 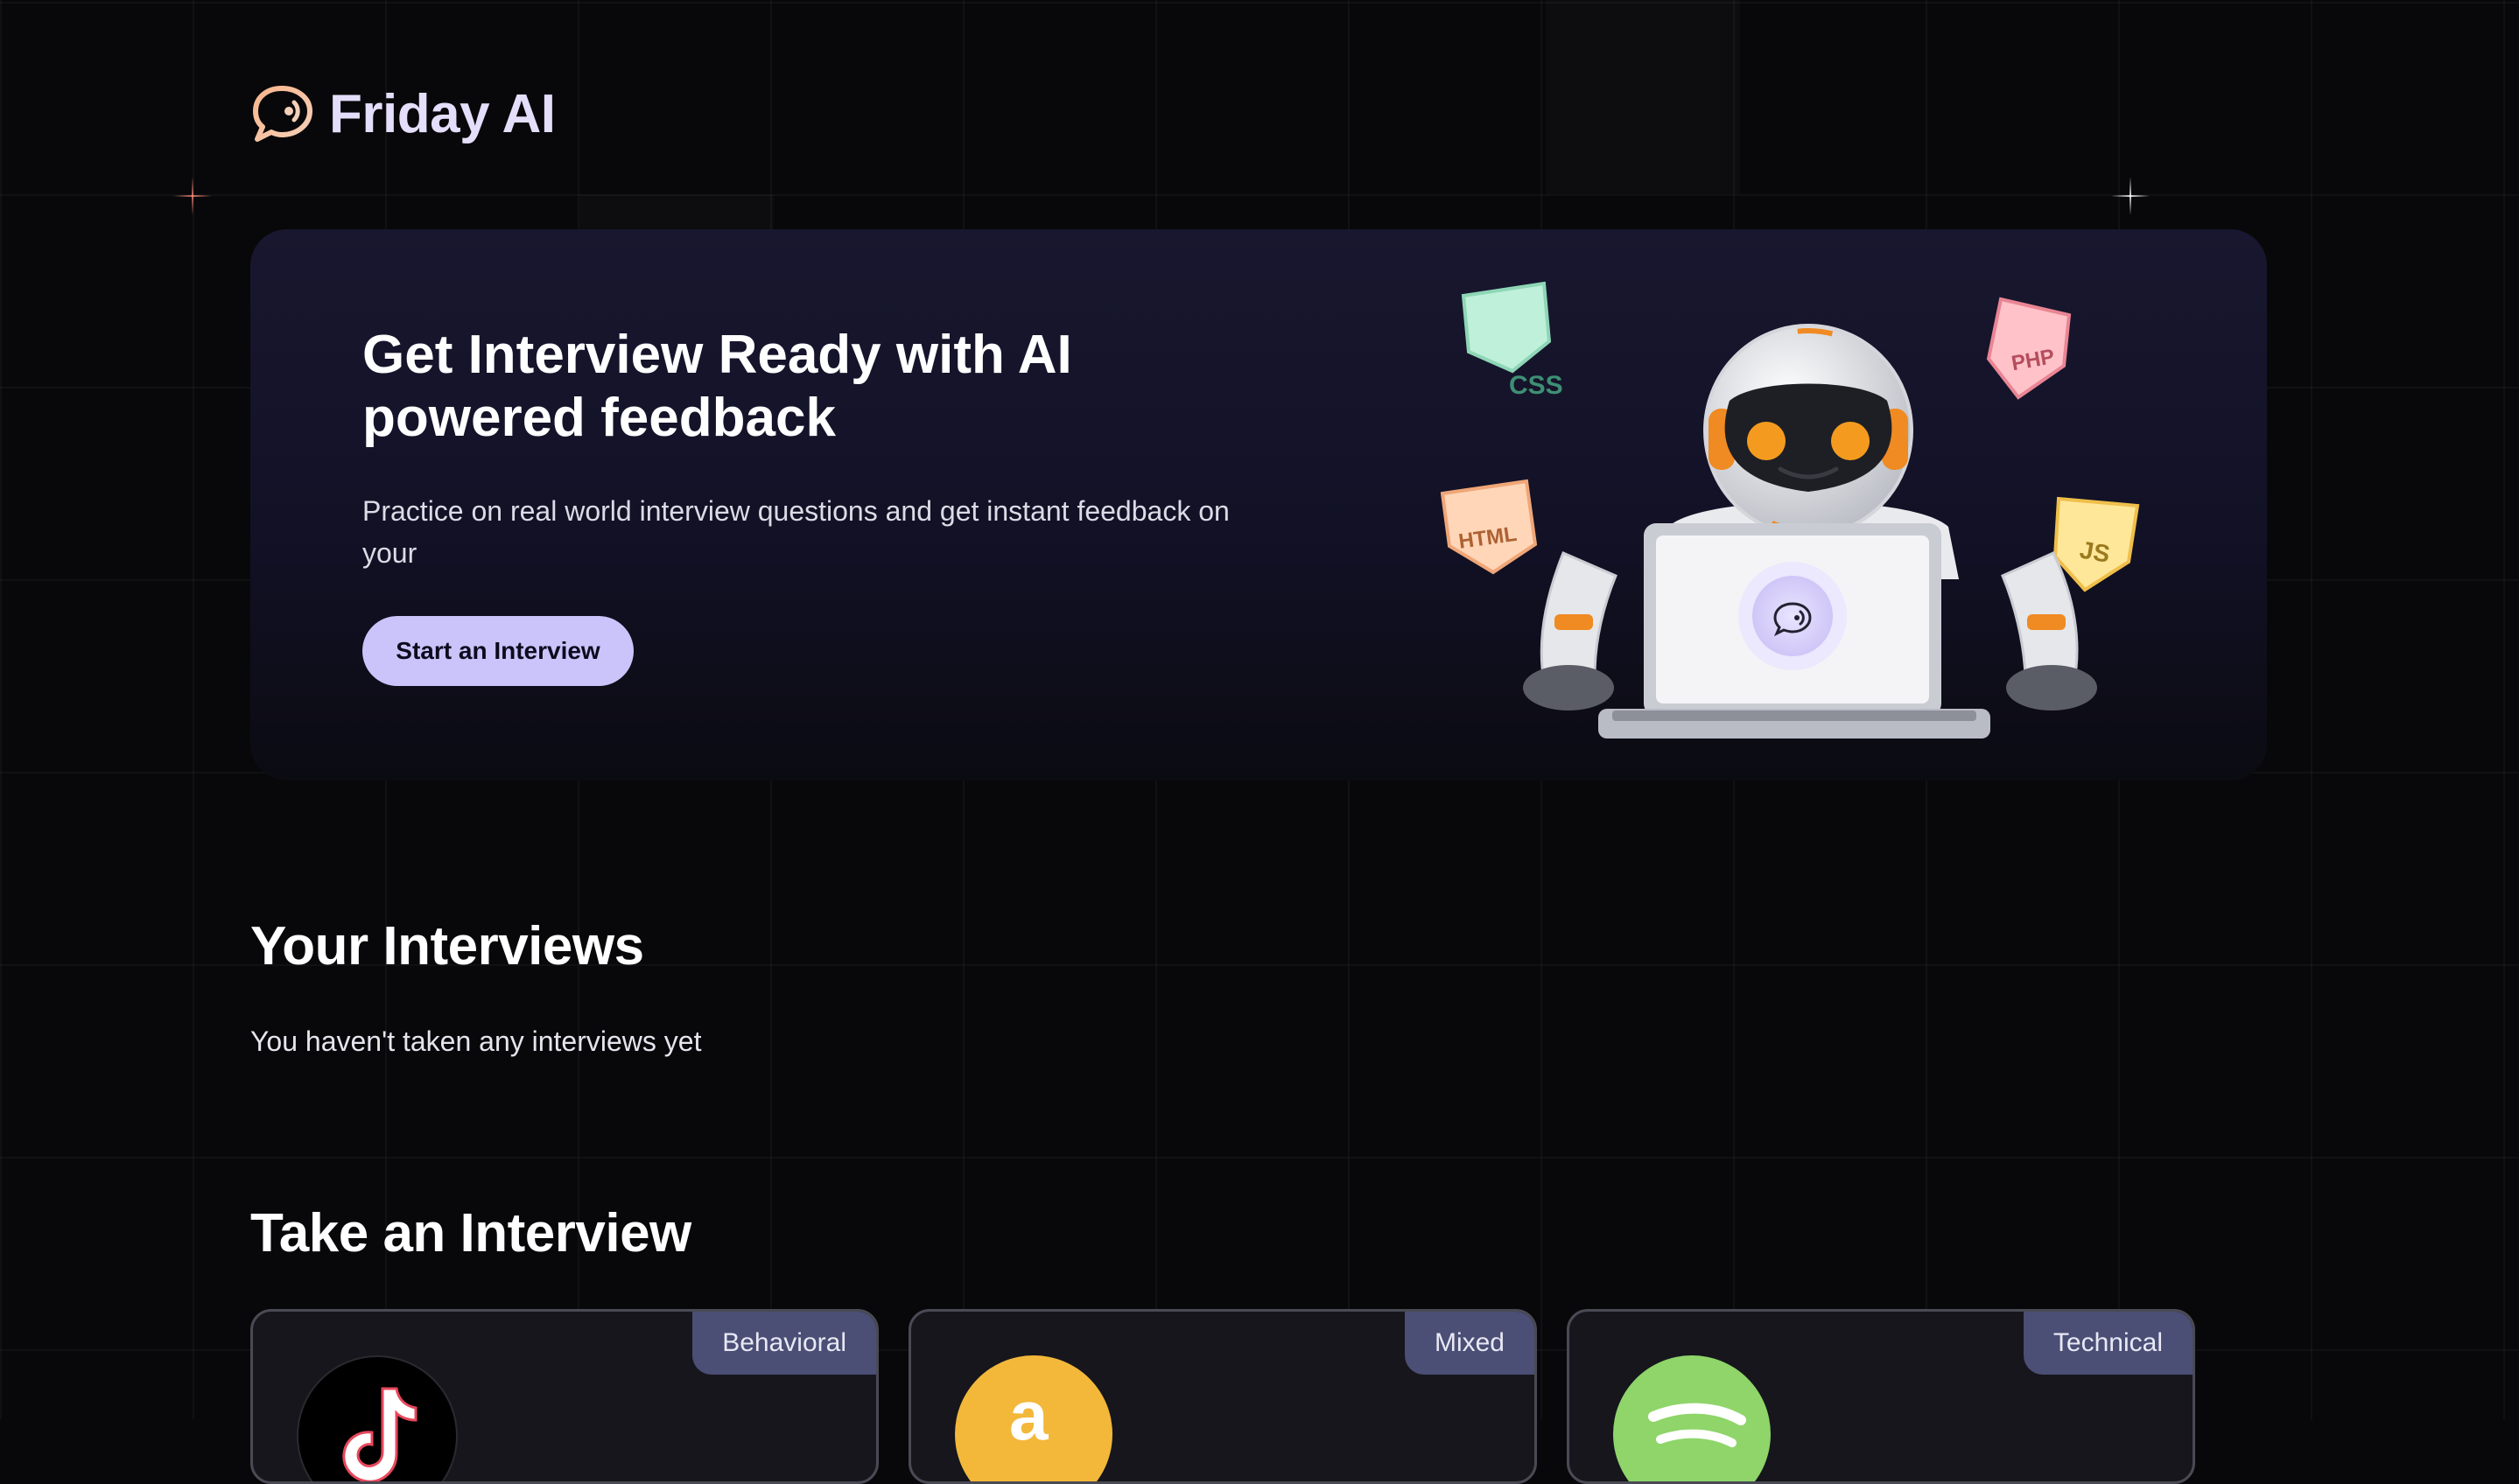 What do you see at coordinates (498, 651) in the screenshot?
I see `start-interview-button: Start an Interview` at bounding box center [498, 651].